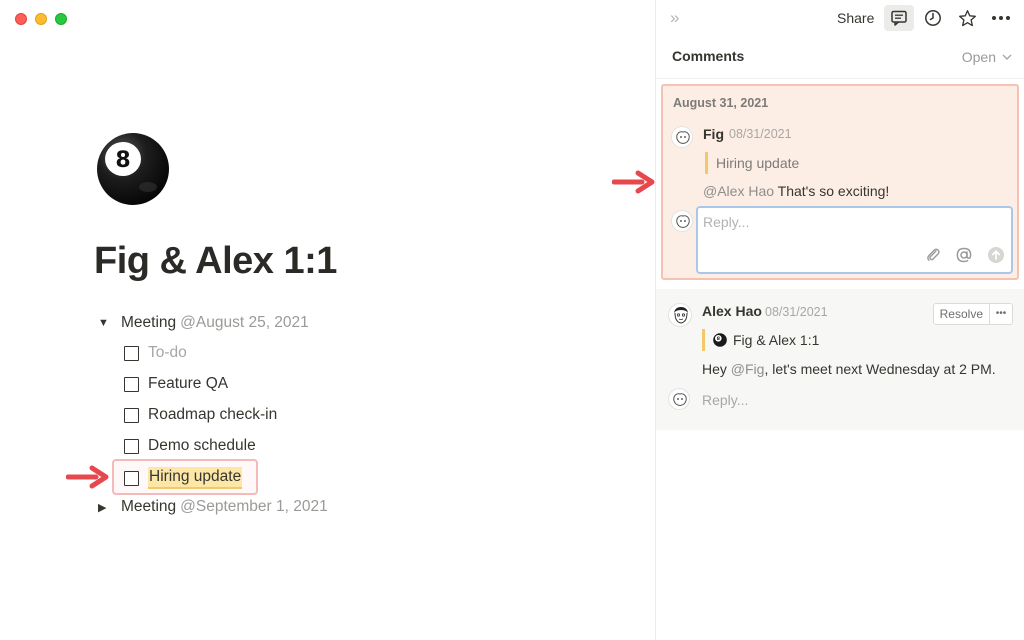  What do you see at coordinates (188, 384) in the screenshot?
I see `todo-label: Feature QA` at bounding box center [188, 384].